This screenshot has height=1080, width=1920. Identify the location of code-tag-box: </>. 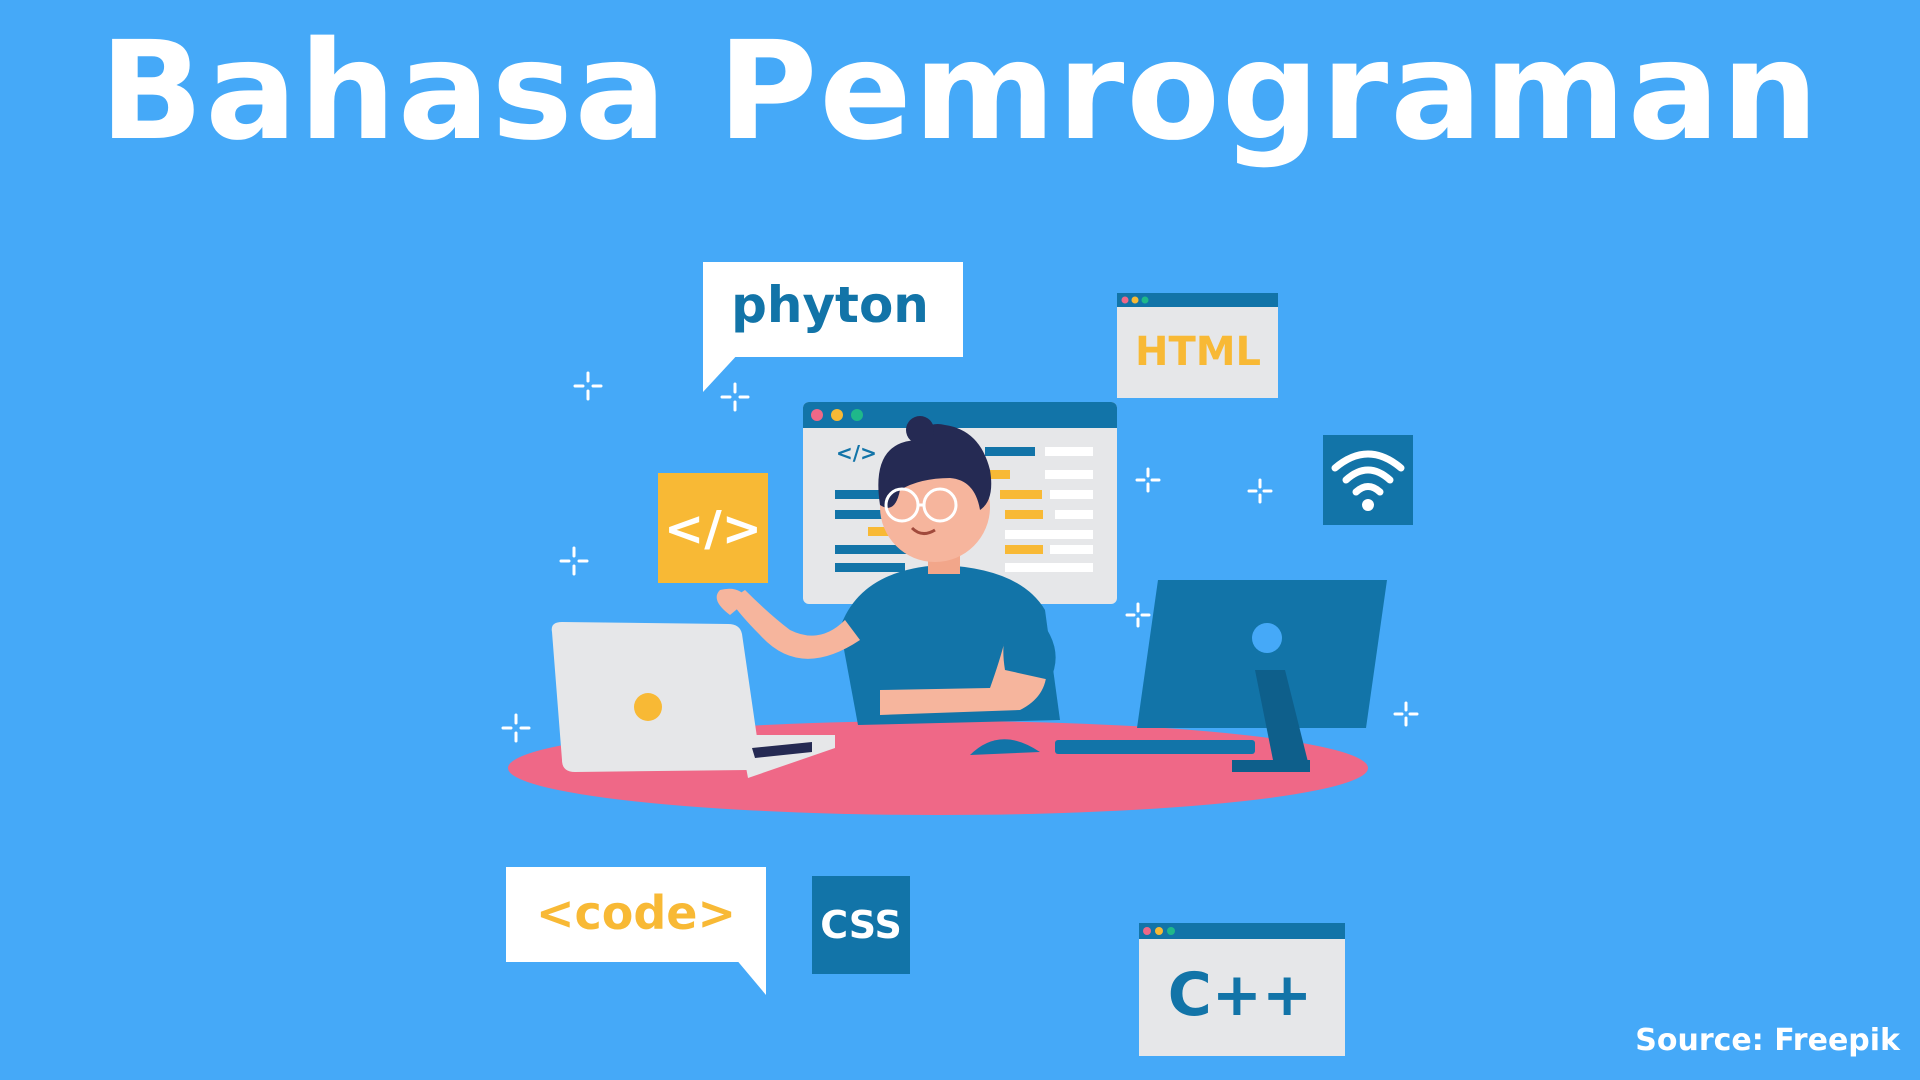
(713, 528).